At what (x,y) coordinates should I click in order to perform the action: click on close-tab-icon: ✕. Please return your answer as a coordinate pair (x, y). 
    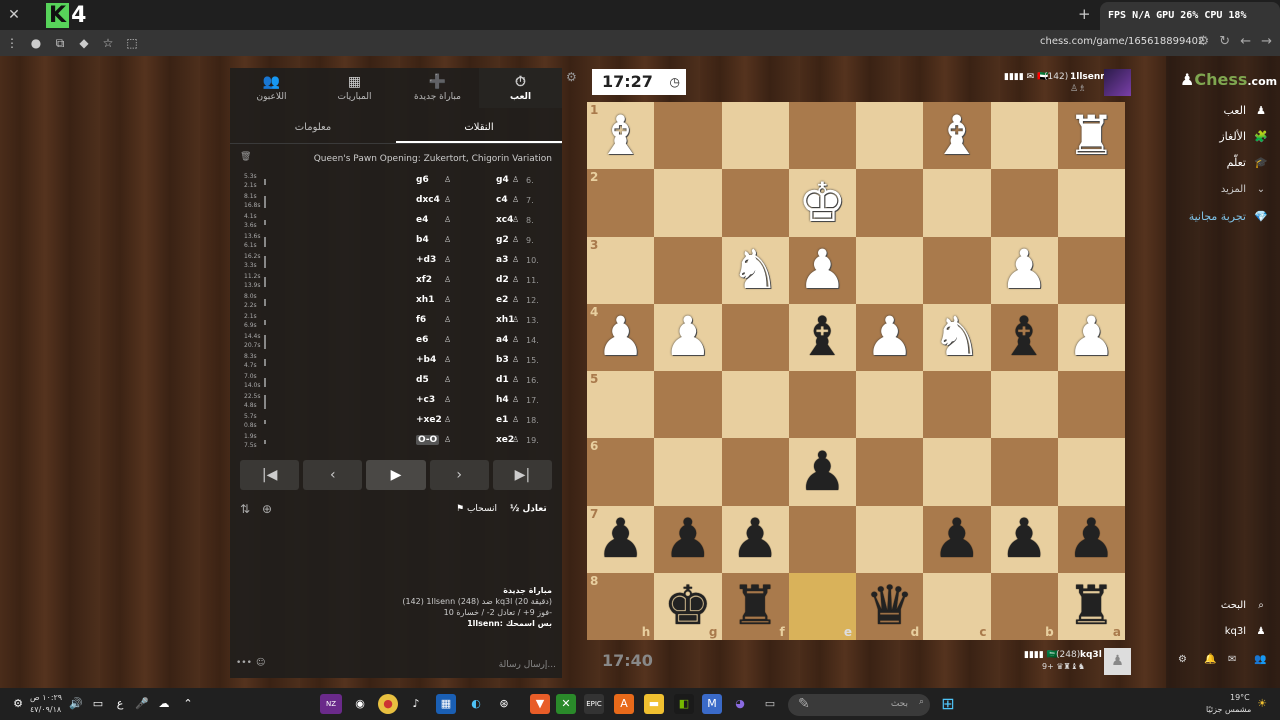
    Looking at the image, I should click on (14, 15).